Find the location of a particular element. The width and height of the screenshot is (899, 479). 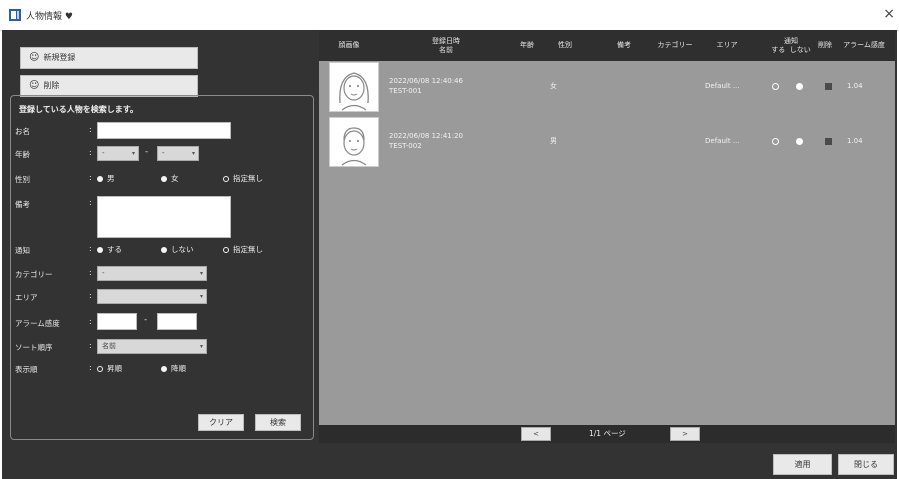

title-bar: 人物情報 ♥ × is located at coordinates (449, 15).